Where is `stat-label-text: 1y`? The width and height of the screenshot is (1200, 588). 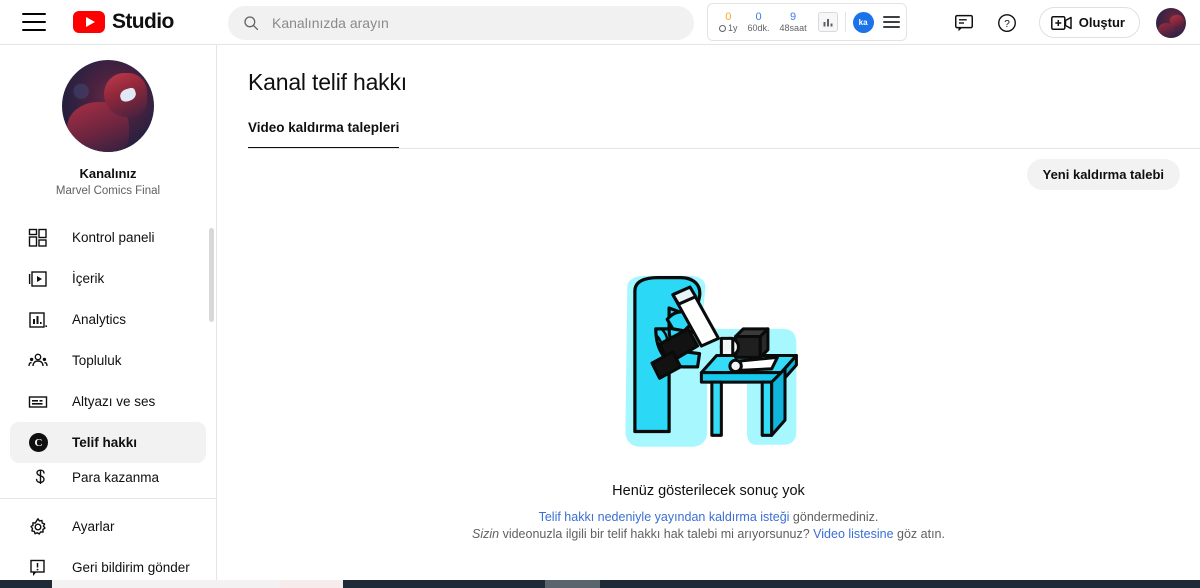
stat-label-text: 1y is located at coordinates (733, 27).